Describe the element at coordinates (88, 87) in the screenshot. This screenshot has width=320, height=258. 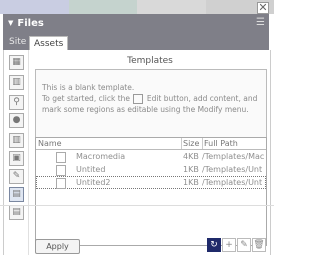
I see `preview-line-1: This is a blank template.` at that location.